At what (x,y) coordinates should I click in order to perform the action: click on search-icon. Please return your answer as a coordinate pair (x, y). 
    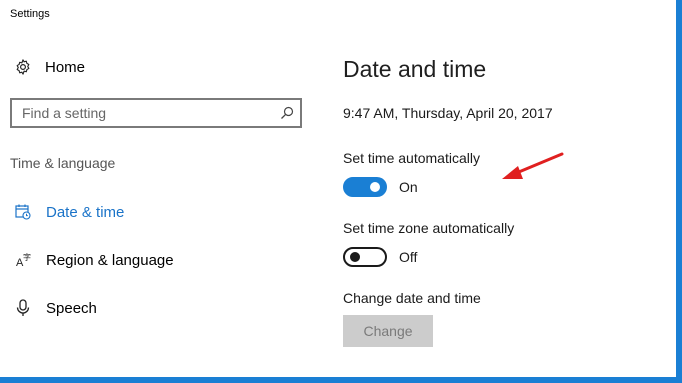
    Looking at the image, I should click on (287, 115).